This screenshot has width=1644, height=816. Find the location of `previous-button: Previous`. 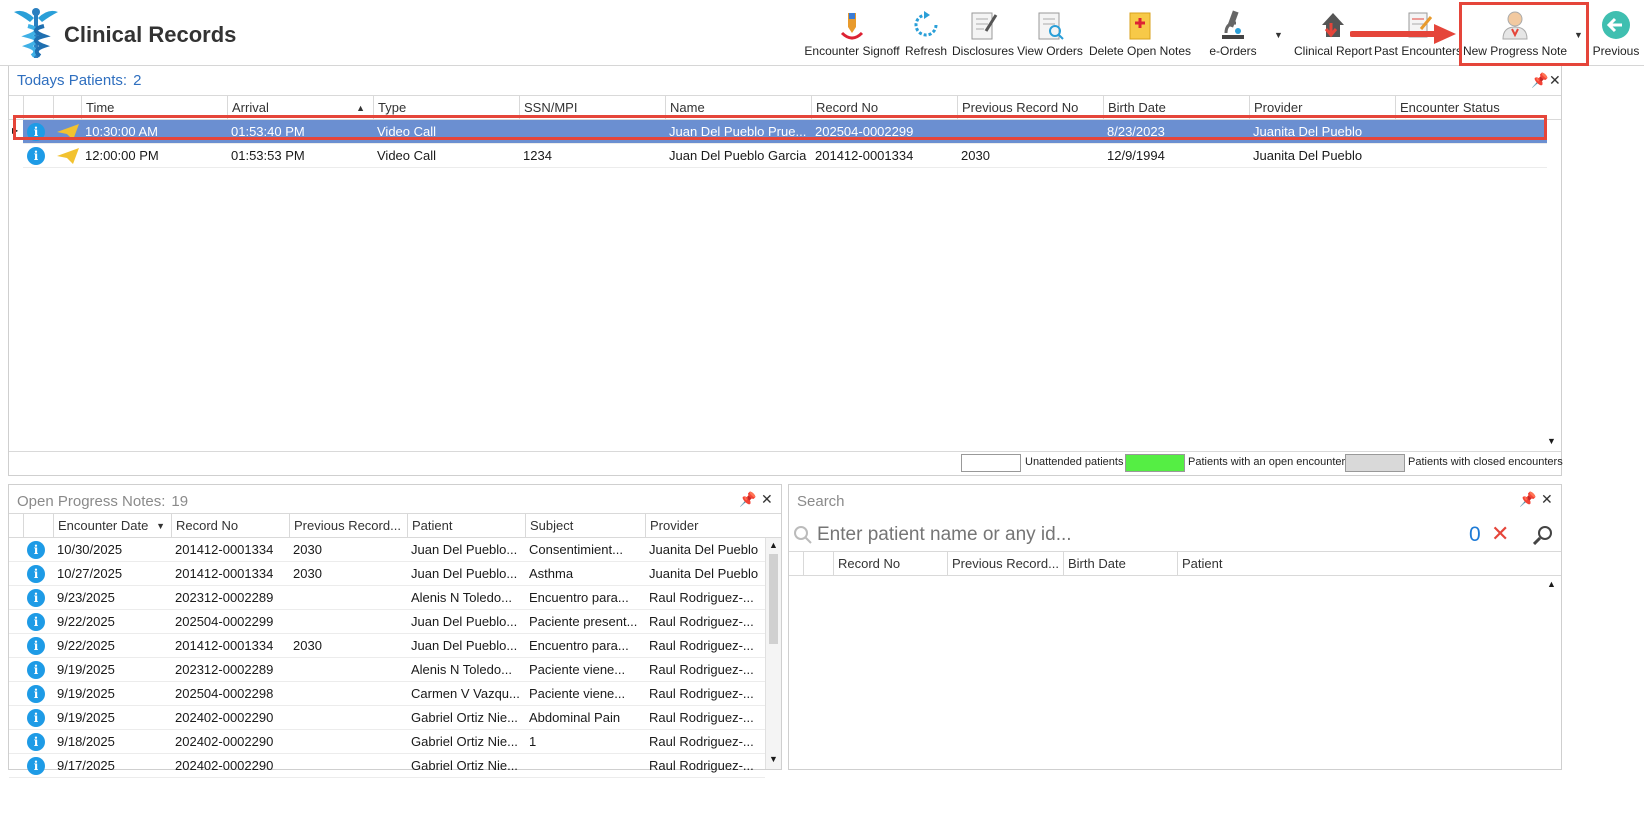

previous-button: Previous is located at coordinates (1616, 33).